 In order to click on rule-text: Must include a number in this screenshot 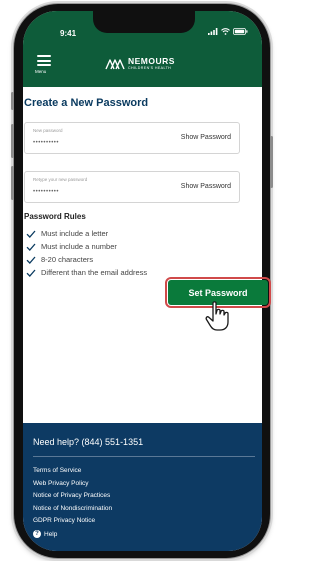, I will do `click(79, 246)`.